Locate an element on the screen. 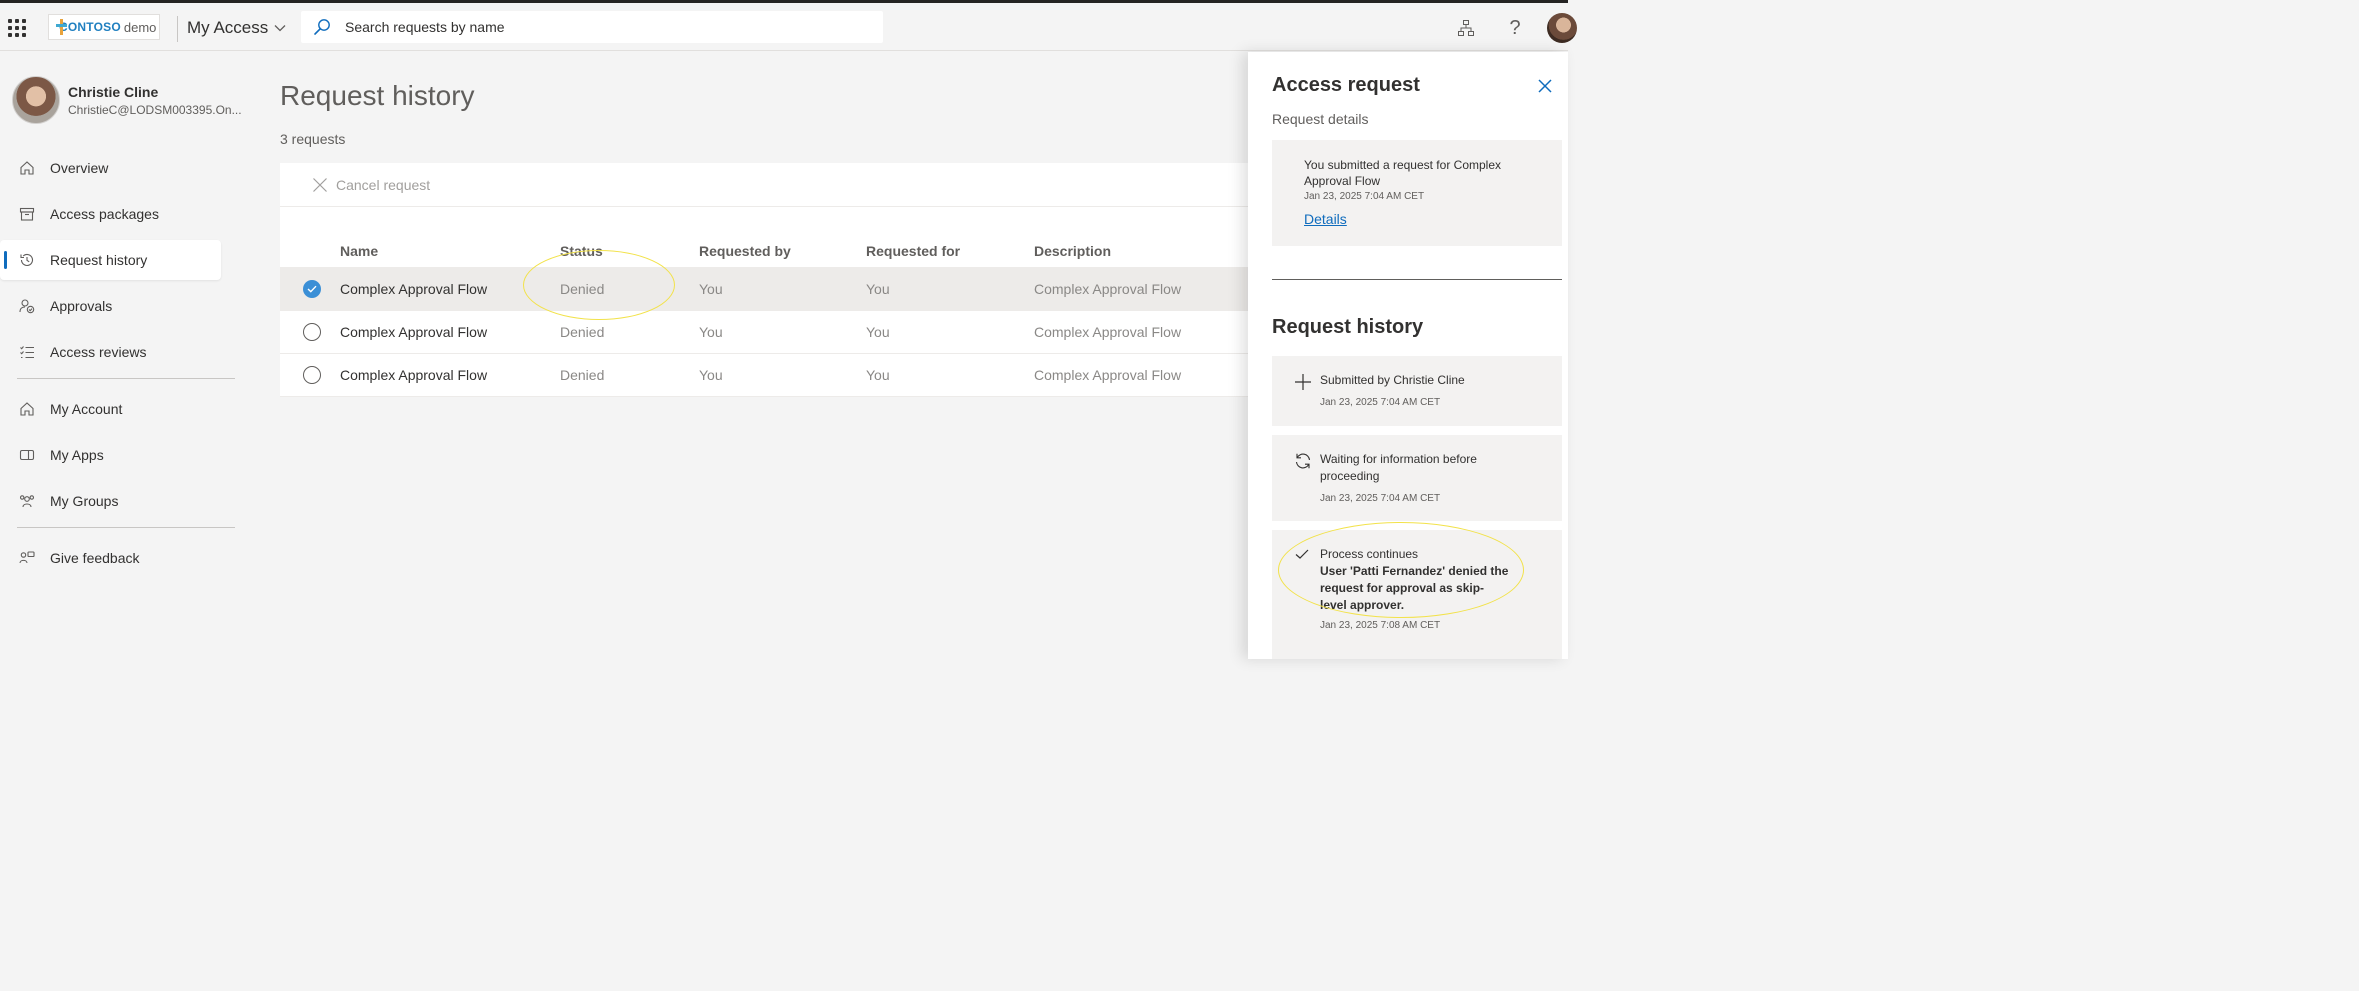 The height and width of the screenshot is (991, 2359). header-divider is located at coordinates (177, 29).